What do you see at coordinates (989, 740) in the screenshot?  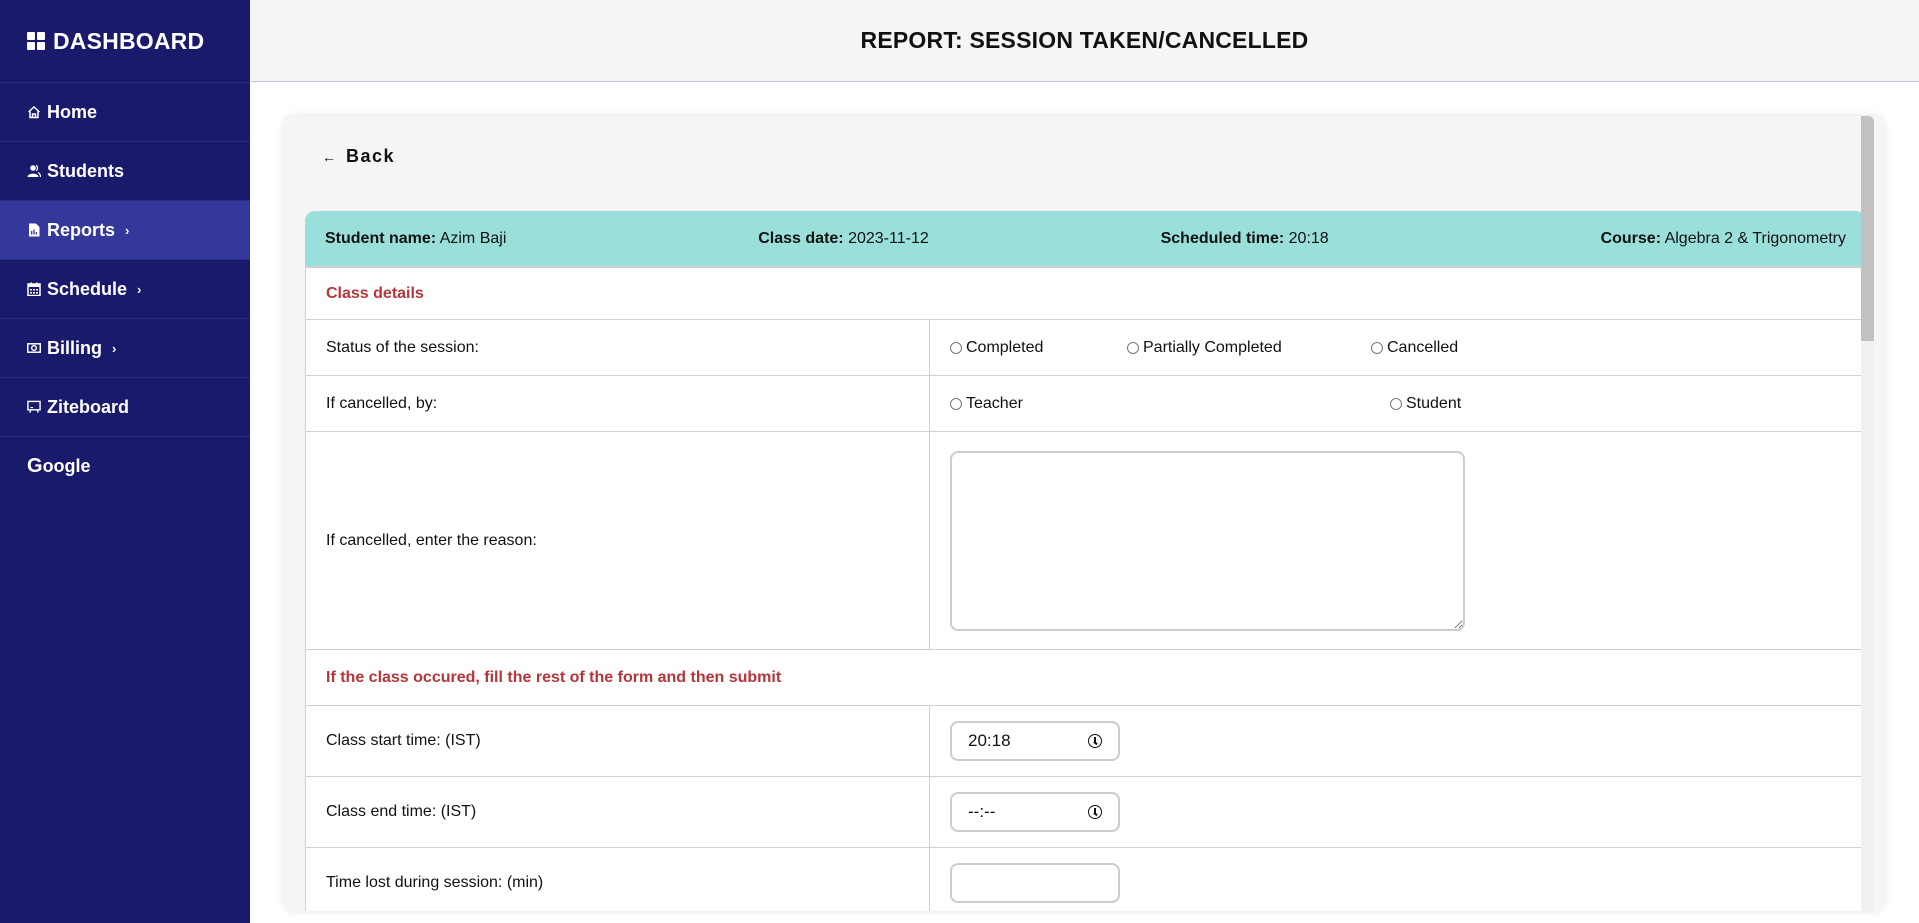 I see `start-time-value: 20:18` at bounding box center [989, 740].